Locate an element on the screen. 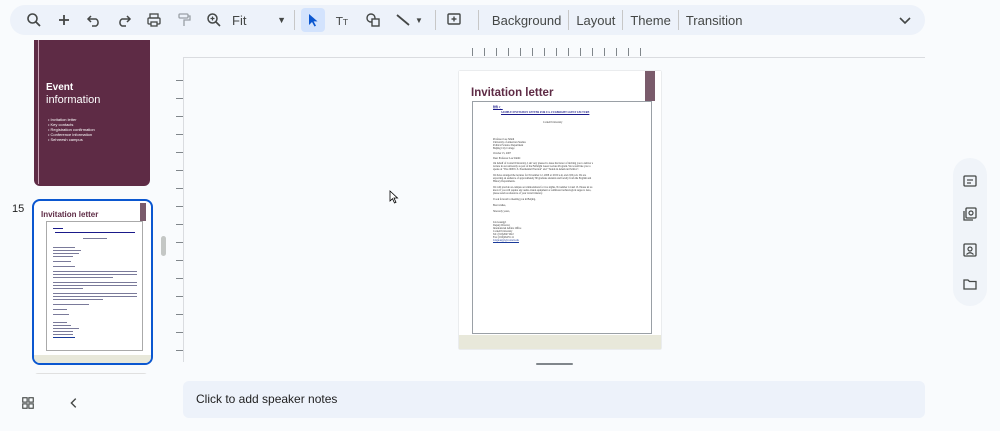 The width and height of the screenshot is (1000, 431). zoom-select: Fit ▼ is located at coordinates (257, 20).